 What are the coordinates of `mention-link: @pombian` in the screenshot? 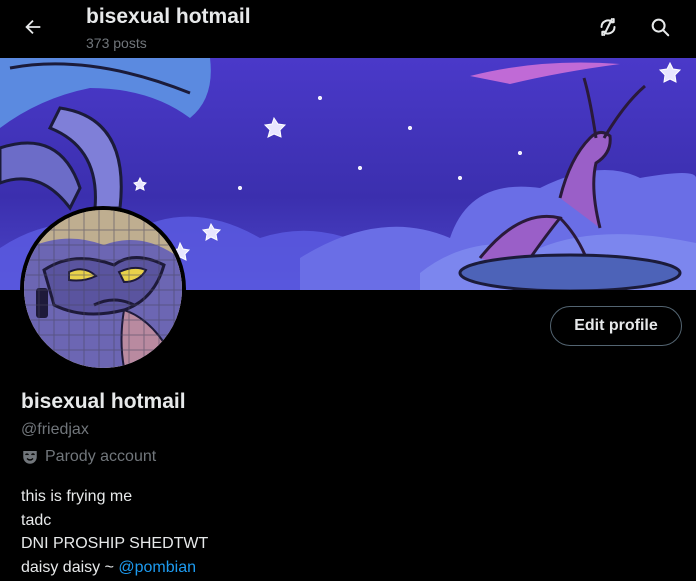 It's located at (157, 567).